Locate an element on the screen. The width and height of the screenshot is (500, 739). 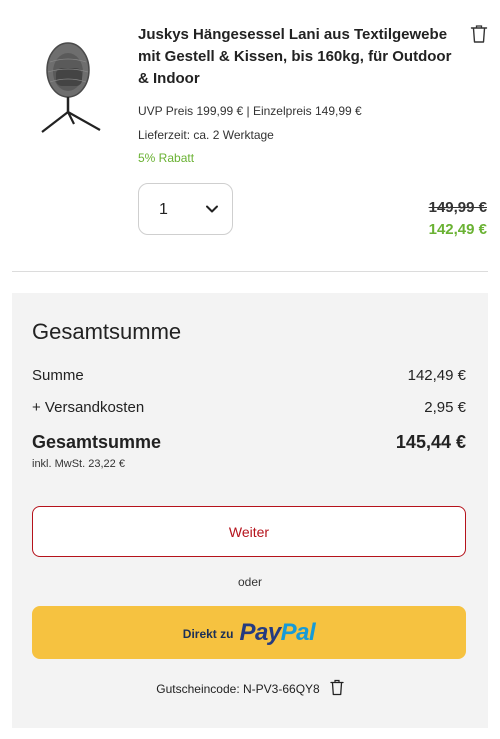
subtotal-value: 142,49 € is located at coordinates (436, 375).